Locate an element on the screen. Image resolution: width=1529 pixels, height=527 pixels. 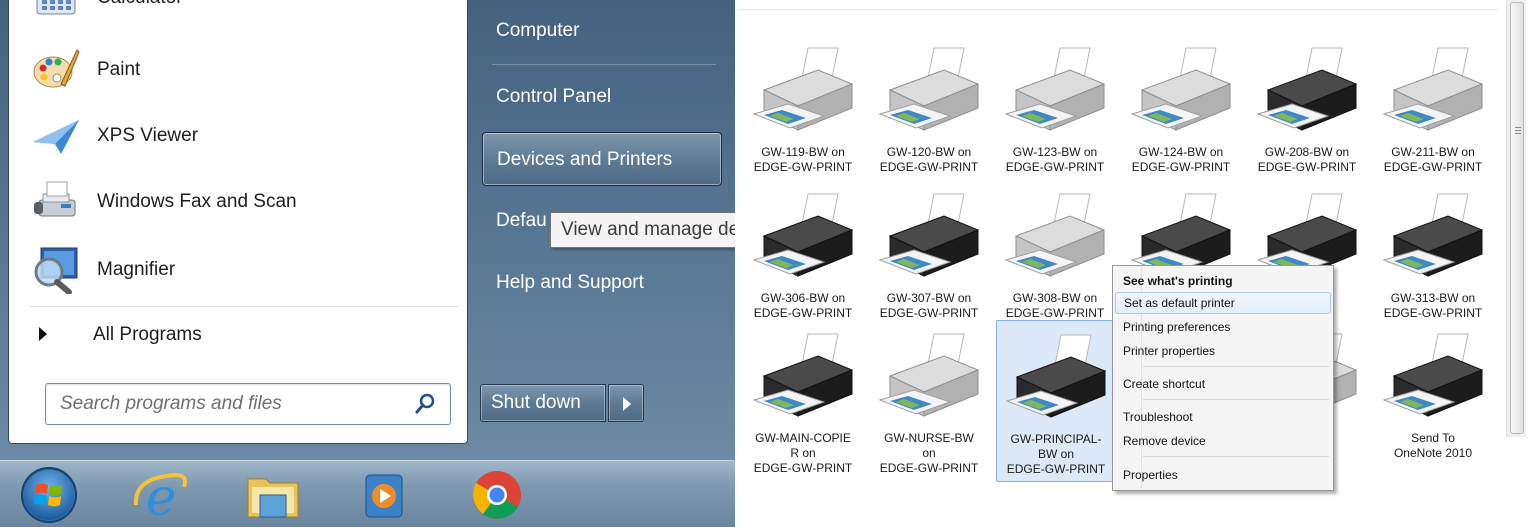
printer-label: GW-PRINCIPAL- BW on EDGE-GW-PRINT is located at coordinates (1056, 454).